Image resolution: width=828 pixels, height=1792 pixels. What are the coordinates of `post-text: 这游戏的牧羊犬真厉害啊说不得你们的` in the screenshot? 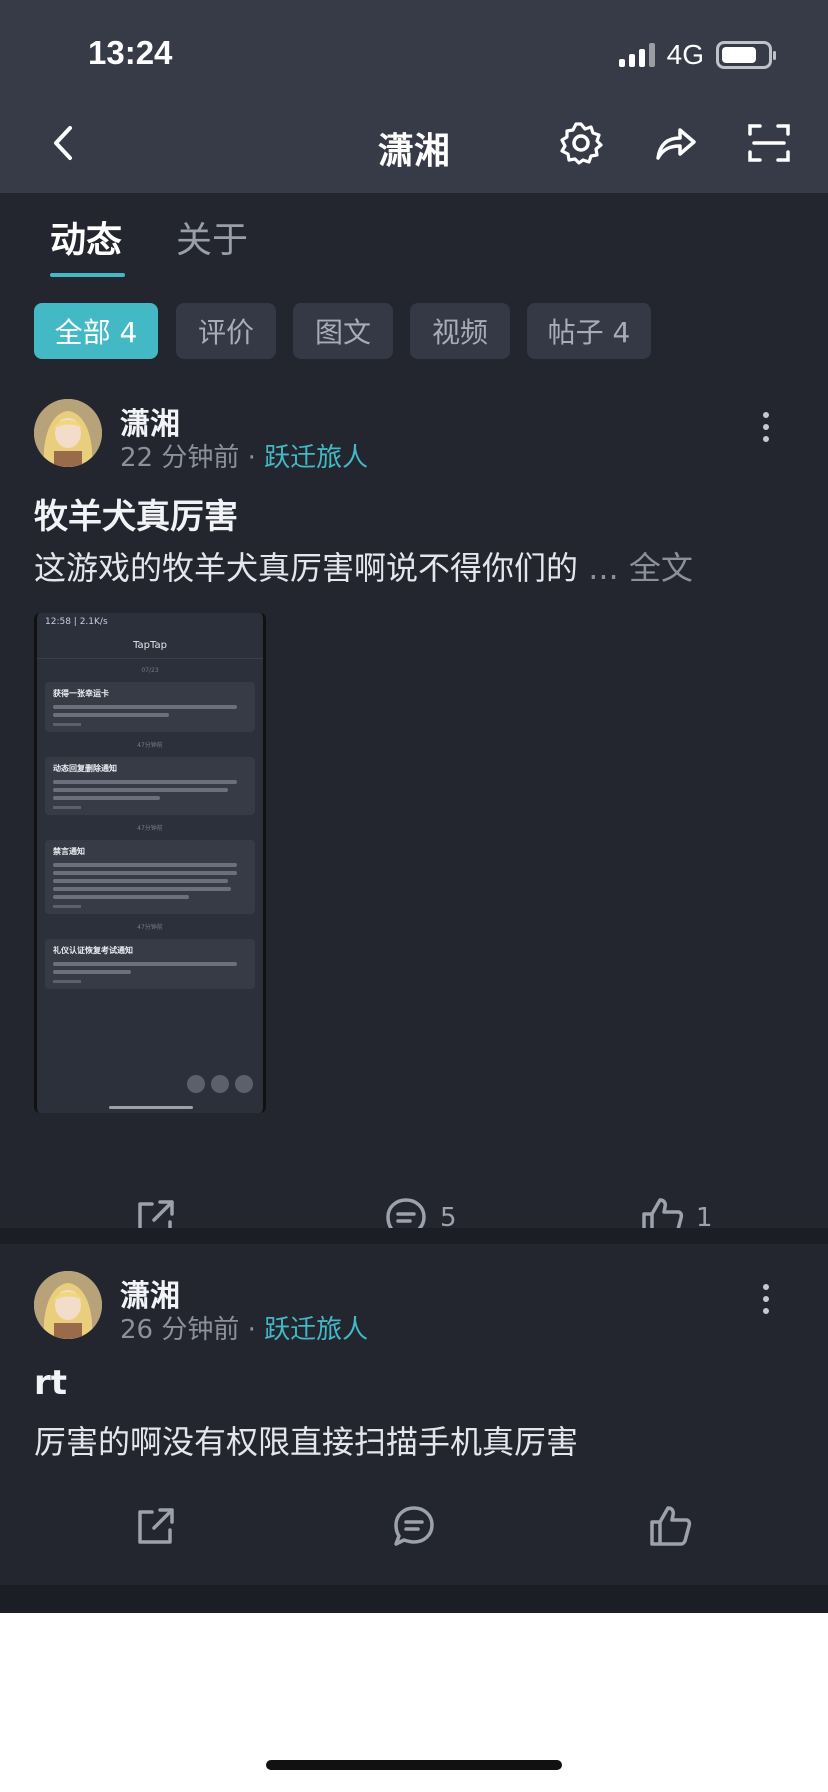 It's located at (306, 568).